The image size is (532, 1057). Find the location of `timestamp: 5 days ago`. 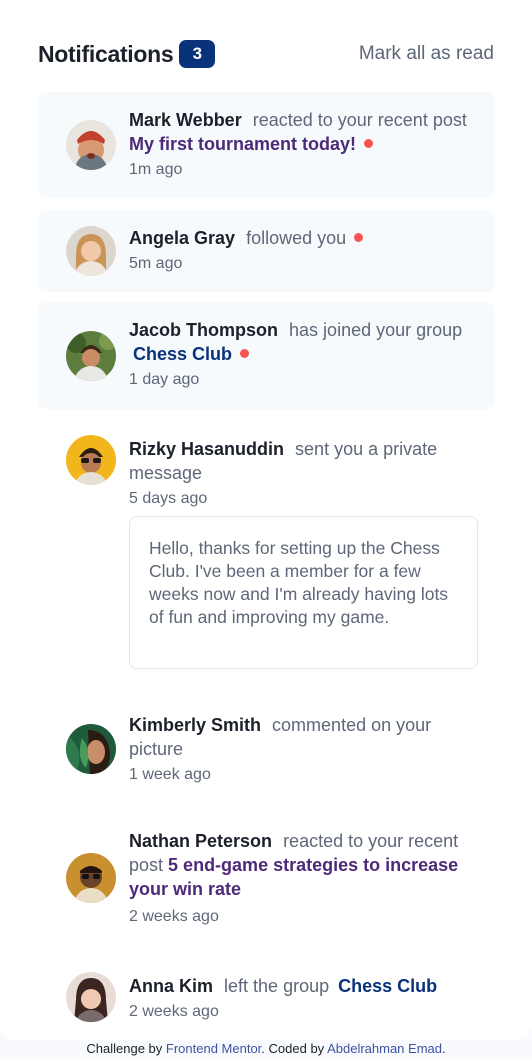

timestamp: 5 days ago is located at coordinates (168, 498).